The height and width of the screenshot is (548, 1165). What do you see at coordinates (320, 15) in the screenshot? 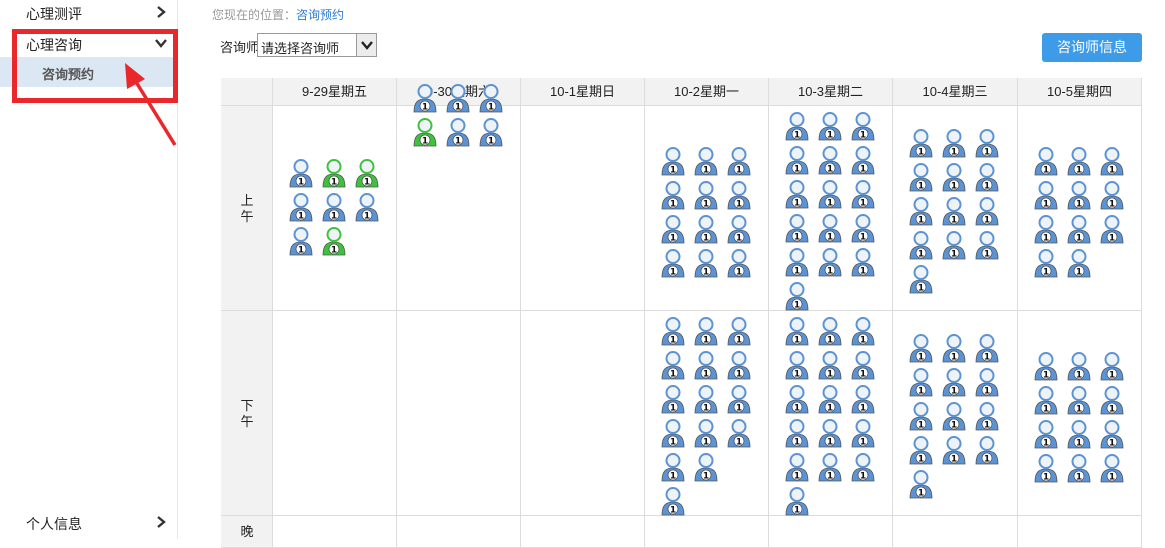
I see `breadcrumb-current: 咨询预约` at bounding box center [320, 15].